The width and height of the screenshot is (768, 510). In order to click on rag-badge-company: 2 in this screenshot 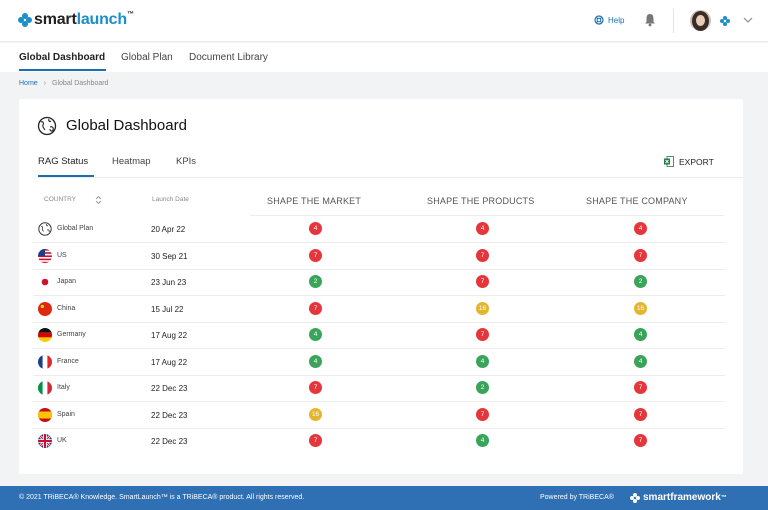, I will do `click(640, 281)`.